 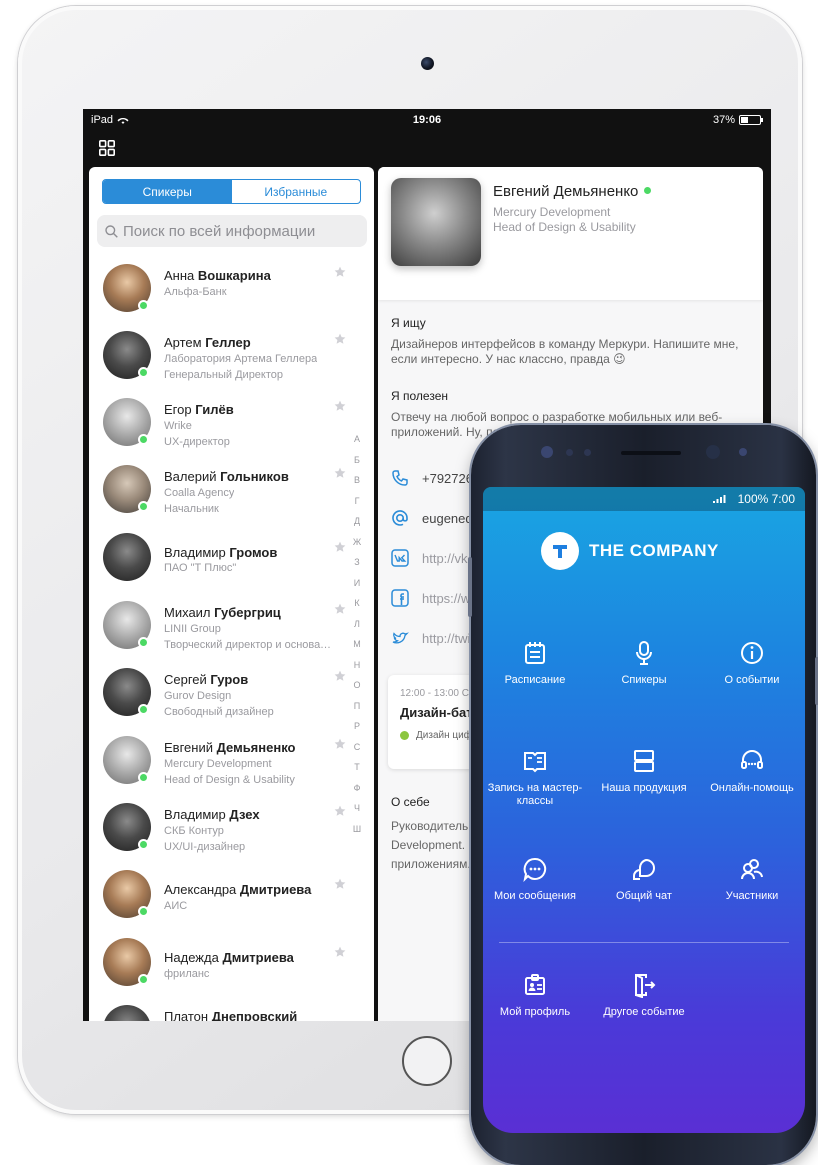 What do you see at coordinates (197, 442) in the screenshot?
I see `person-role: UX-директор` at bounding box center [197, 442].